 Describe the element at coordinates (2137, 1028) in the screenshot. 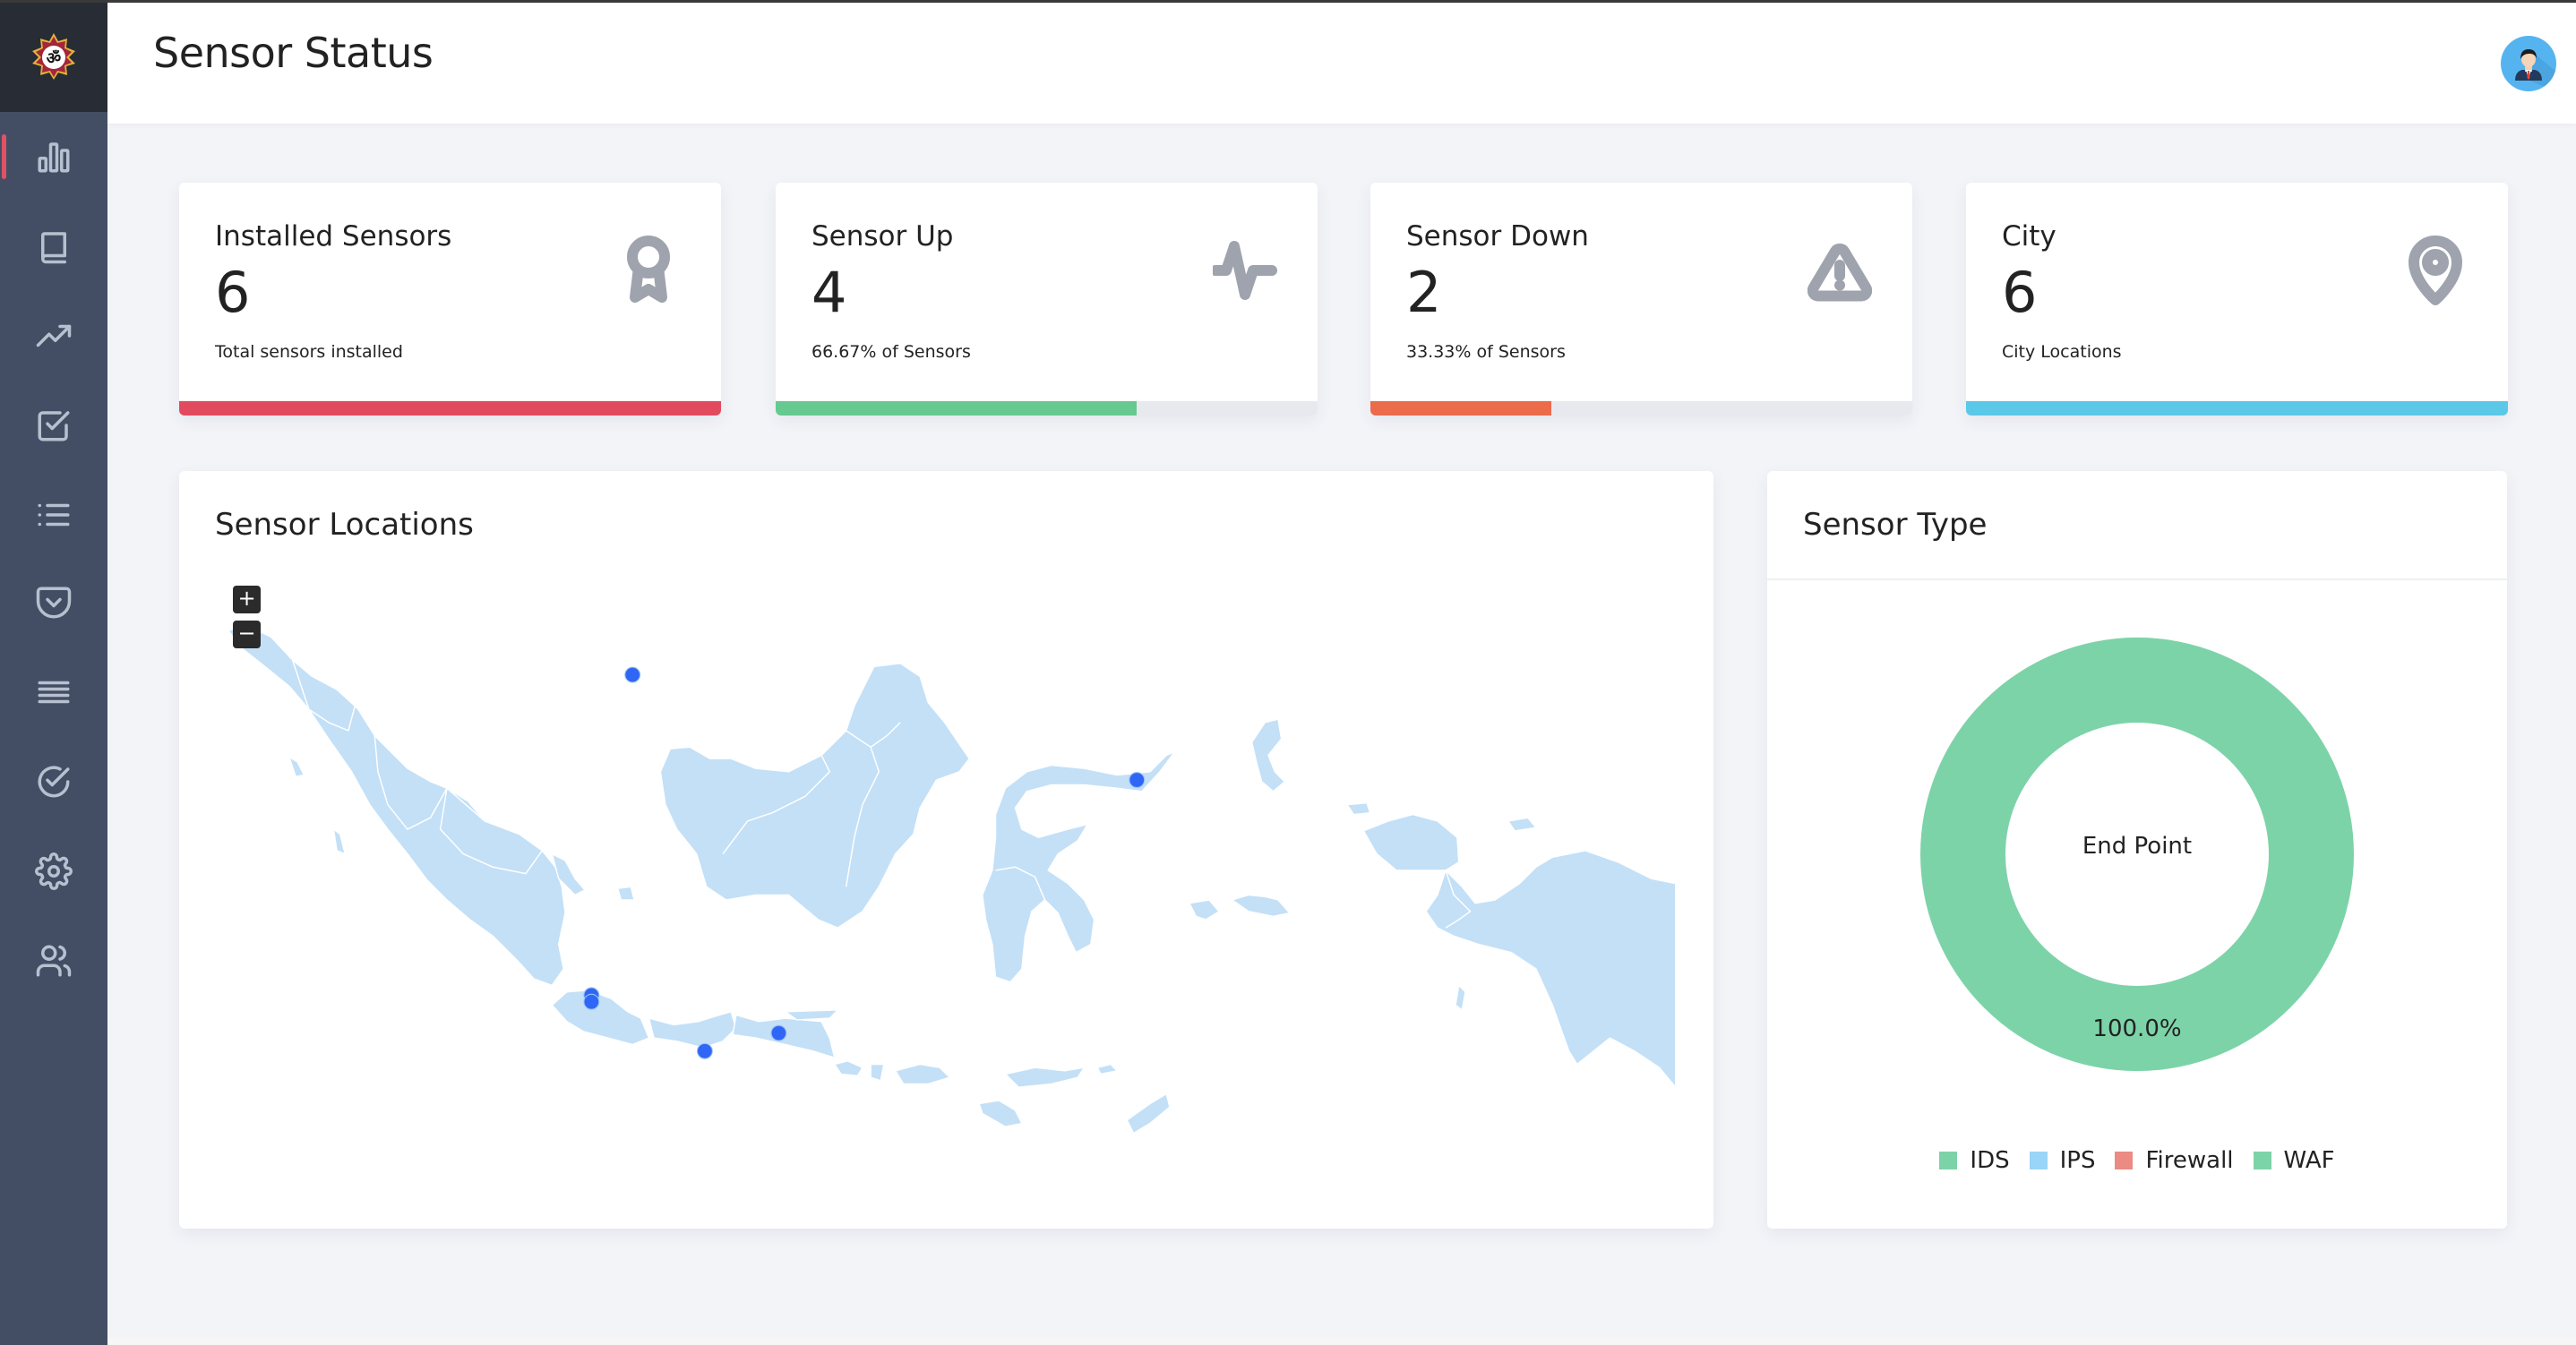

I see `donut-slice-label: 100.0%` at that location.